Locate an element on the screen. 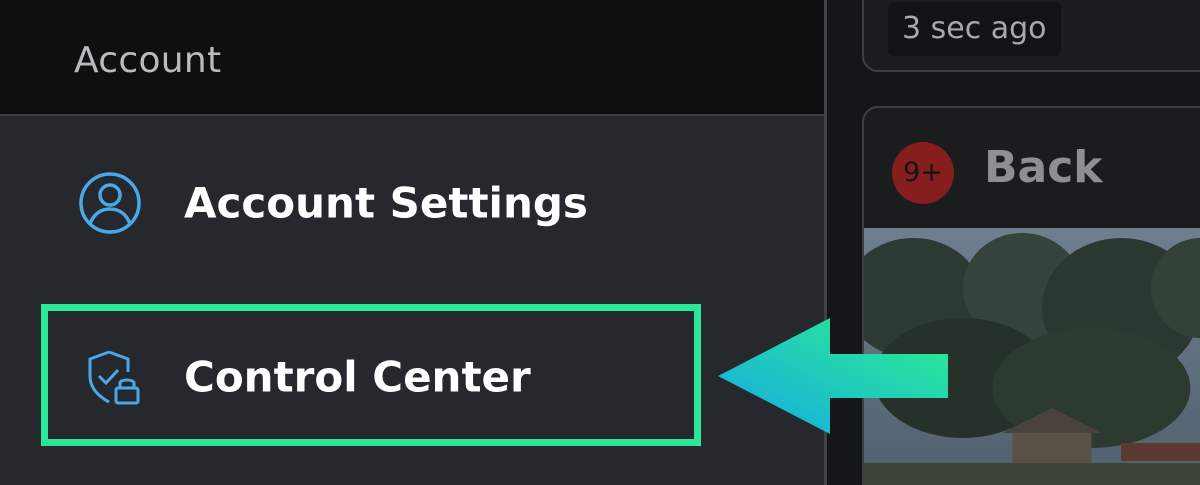 The image size is (1200, 485). shield-check-lock-icon is located at coordinates (114, 377).